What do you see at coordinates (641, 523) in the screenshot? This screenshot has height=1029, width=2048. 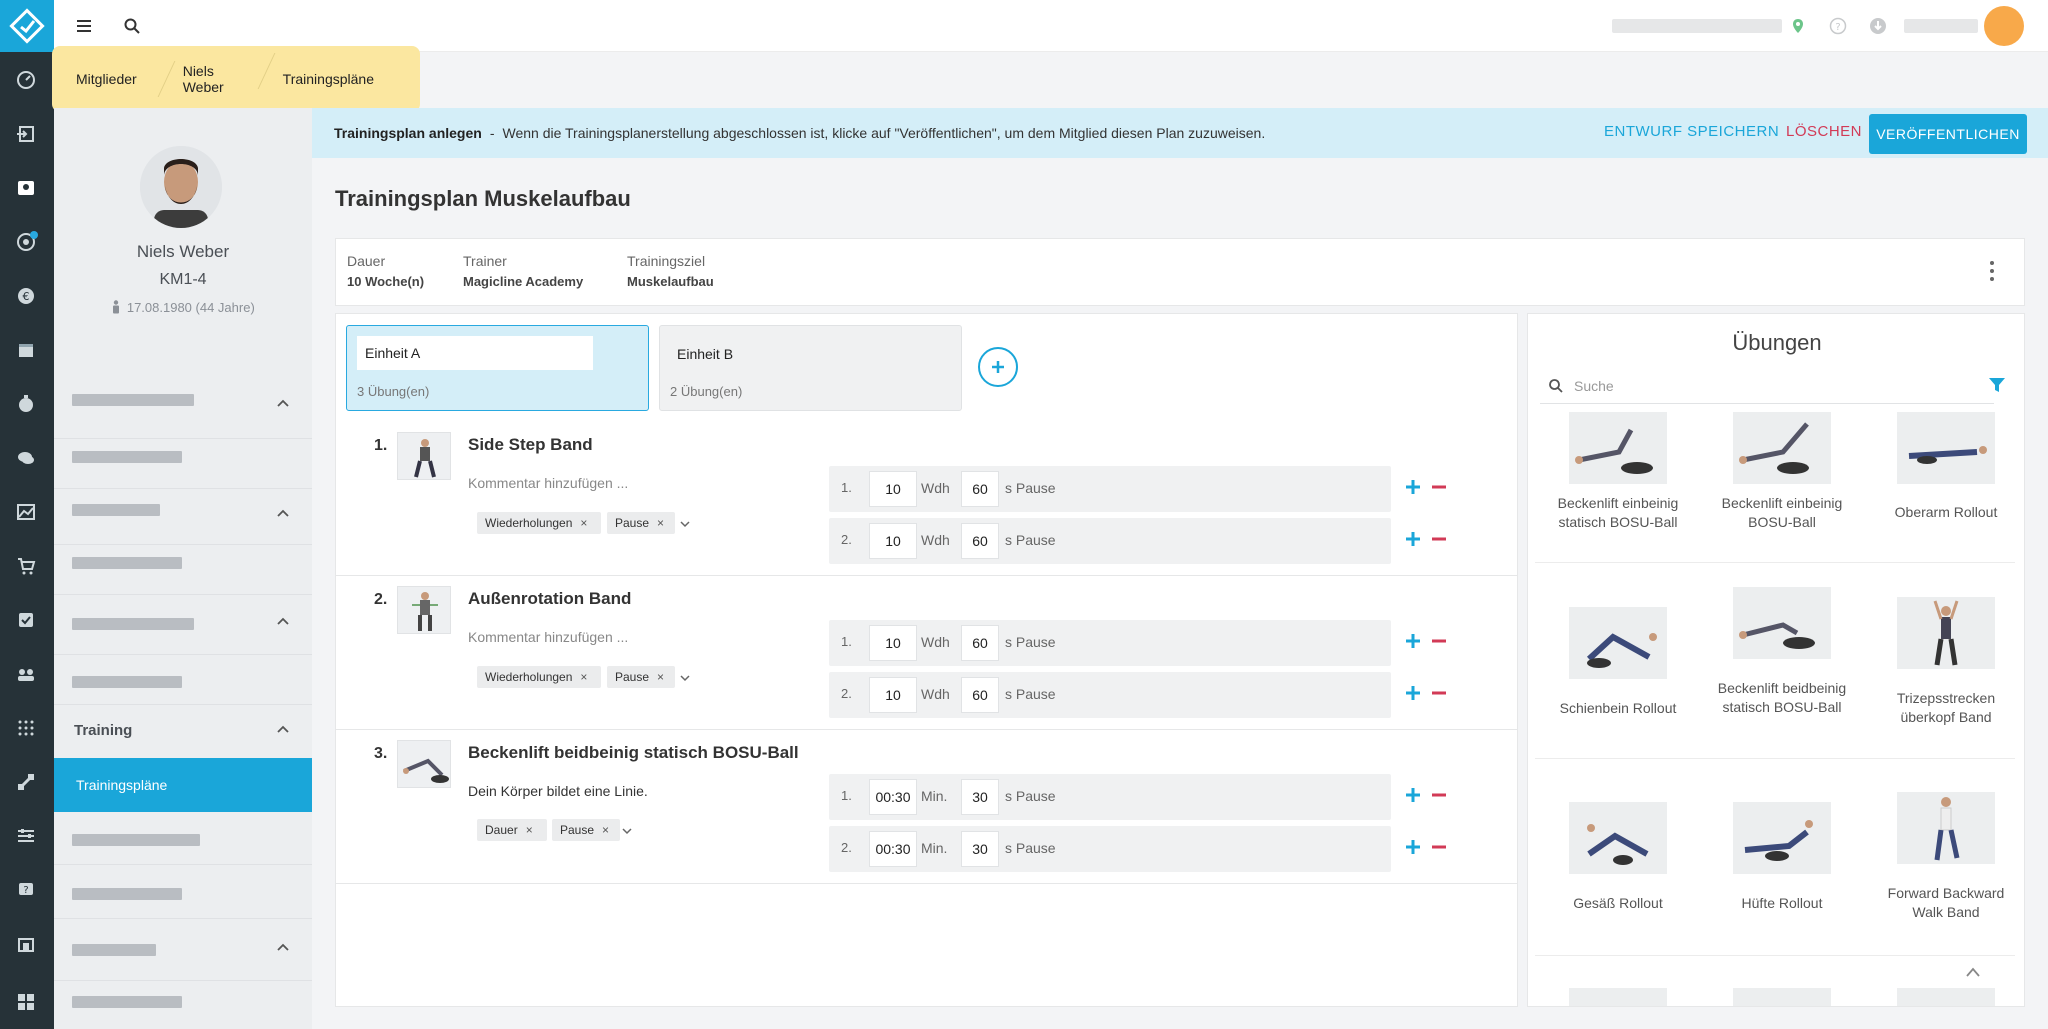 I see `parameter-tag: Pause ×` at bounding box center [641, 523].